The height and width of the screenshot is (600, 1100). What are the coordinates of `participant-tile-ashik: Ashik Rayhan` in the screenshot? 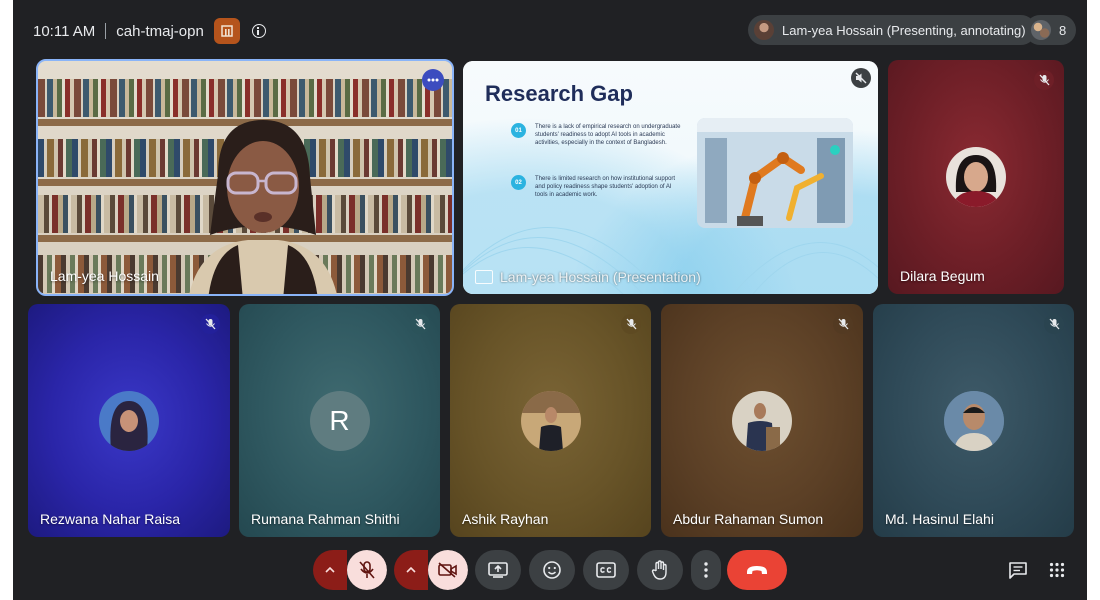 It's located at (550, 420).